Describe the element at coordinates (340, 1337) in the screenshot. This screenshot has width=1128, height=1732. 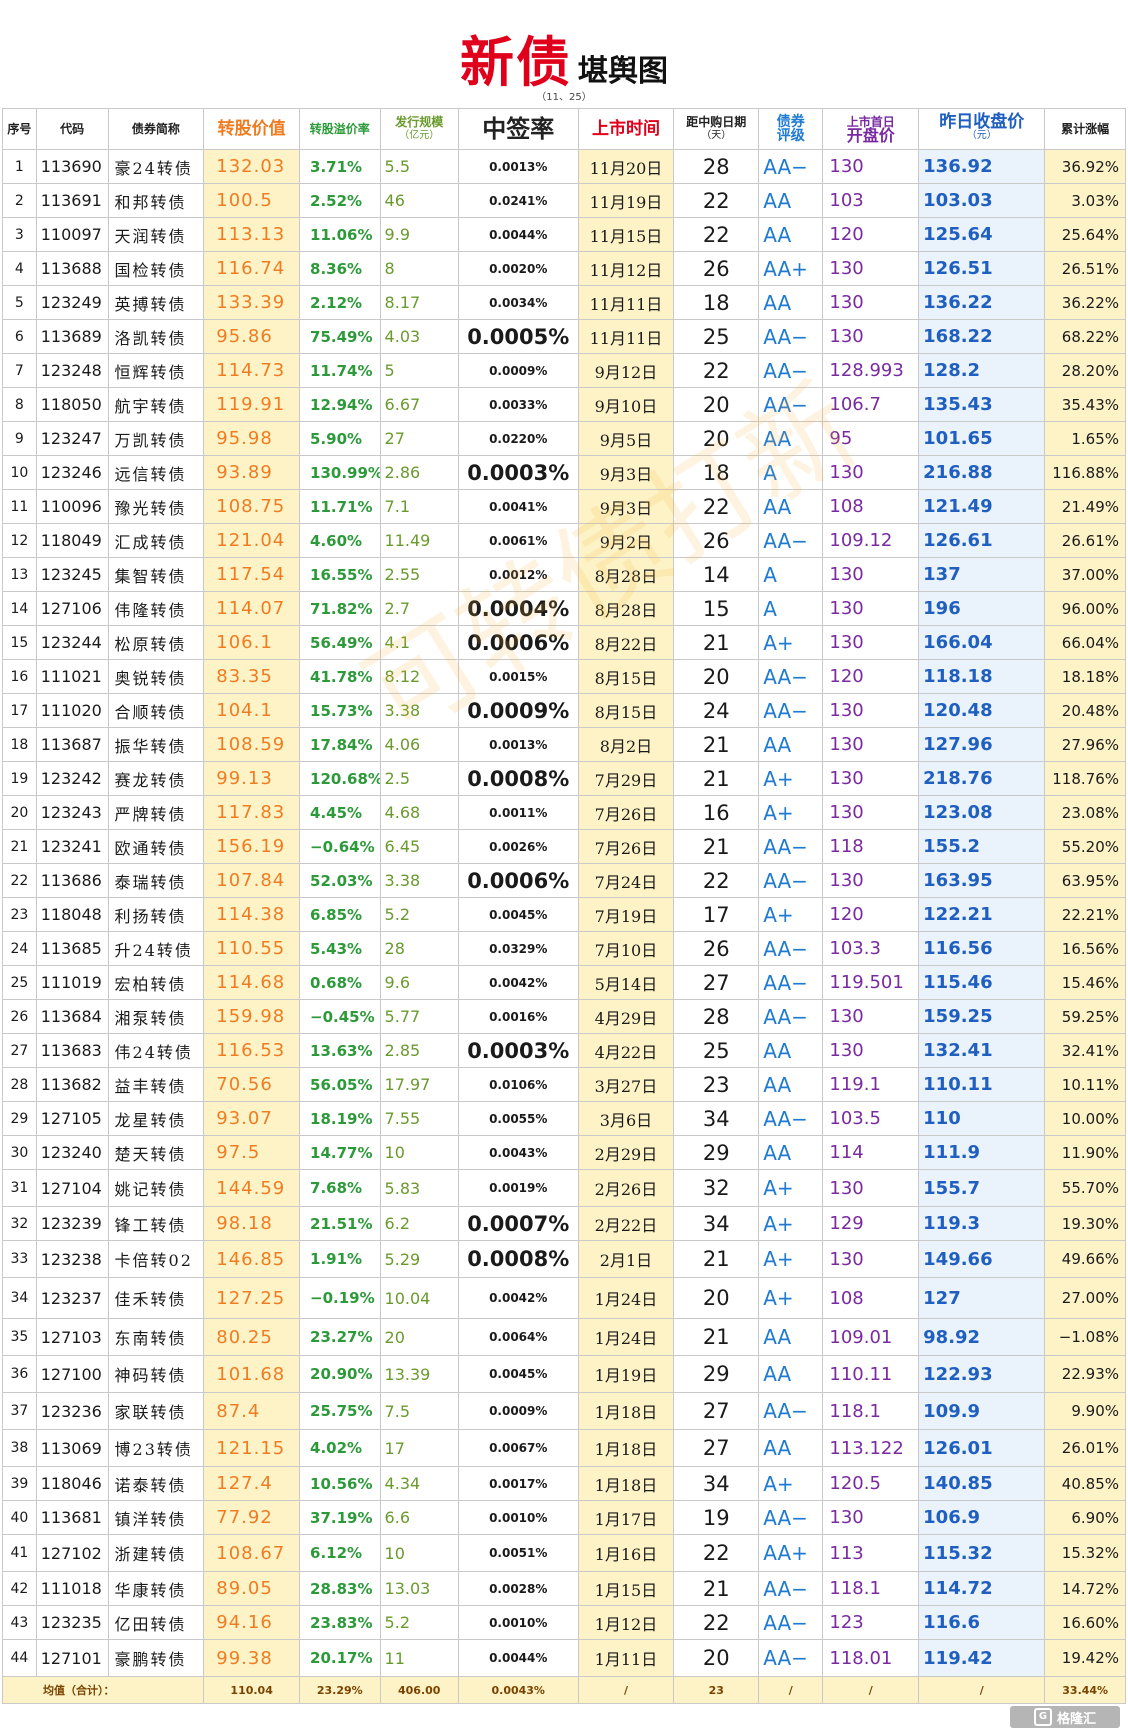
I see `cell-prem: 23.27%` at that location.